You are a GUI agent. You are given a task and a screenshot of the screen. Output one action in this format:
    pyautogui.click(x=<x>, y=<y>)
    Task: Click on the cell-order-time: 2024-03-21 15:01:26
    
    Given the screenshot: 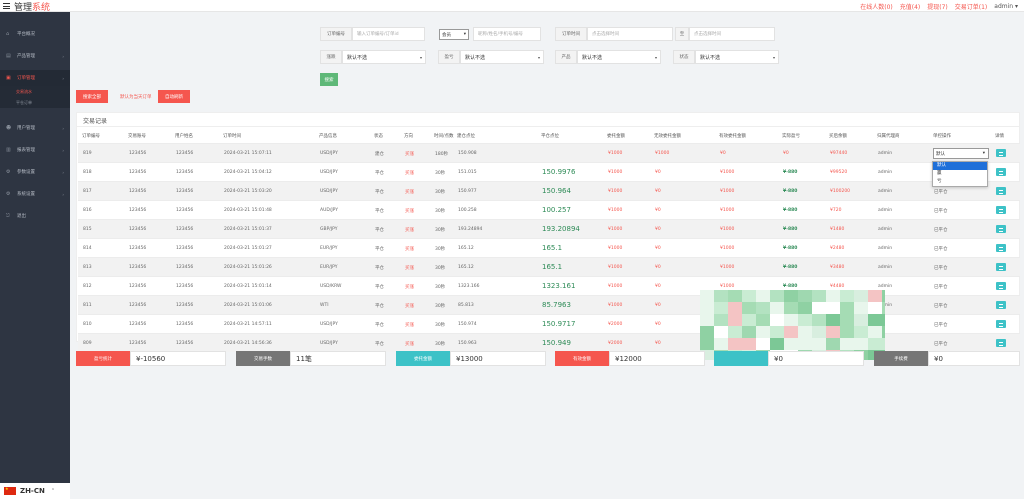 What is the action you would take?
    pyautogui.click(x=248, y=267)
    